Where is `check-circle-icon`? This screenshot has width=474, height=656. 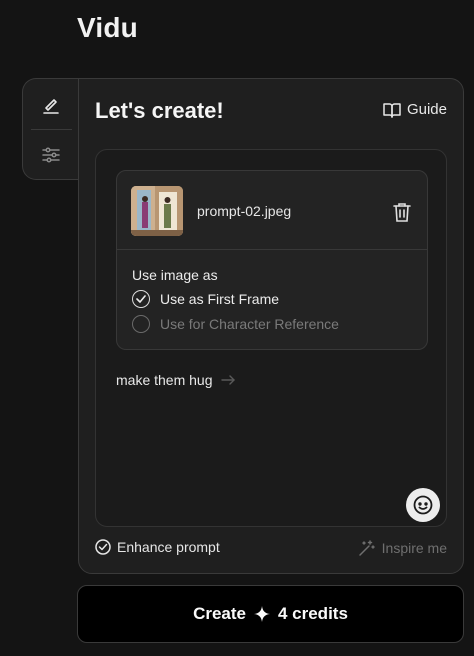
check-circle-icon is located at coordinates (103, 547).